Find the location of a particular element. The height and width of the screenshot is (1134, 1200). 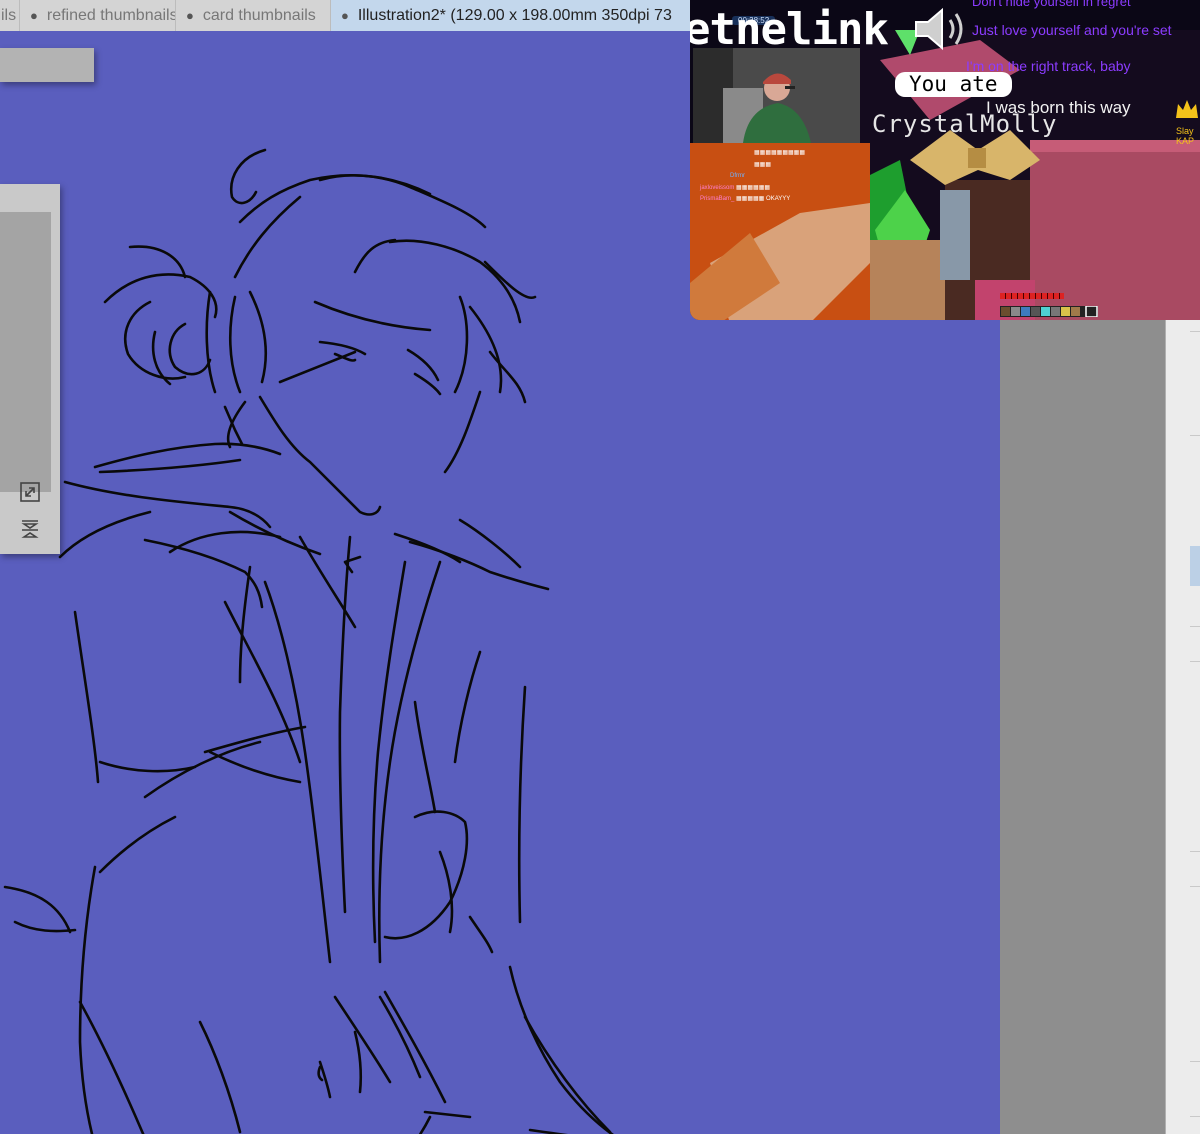

game-hotbar is located at coordinates (1049, 311).